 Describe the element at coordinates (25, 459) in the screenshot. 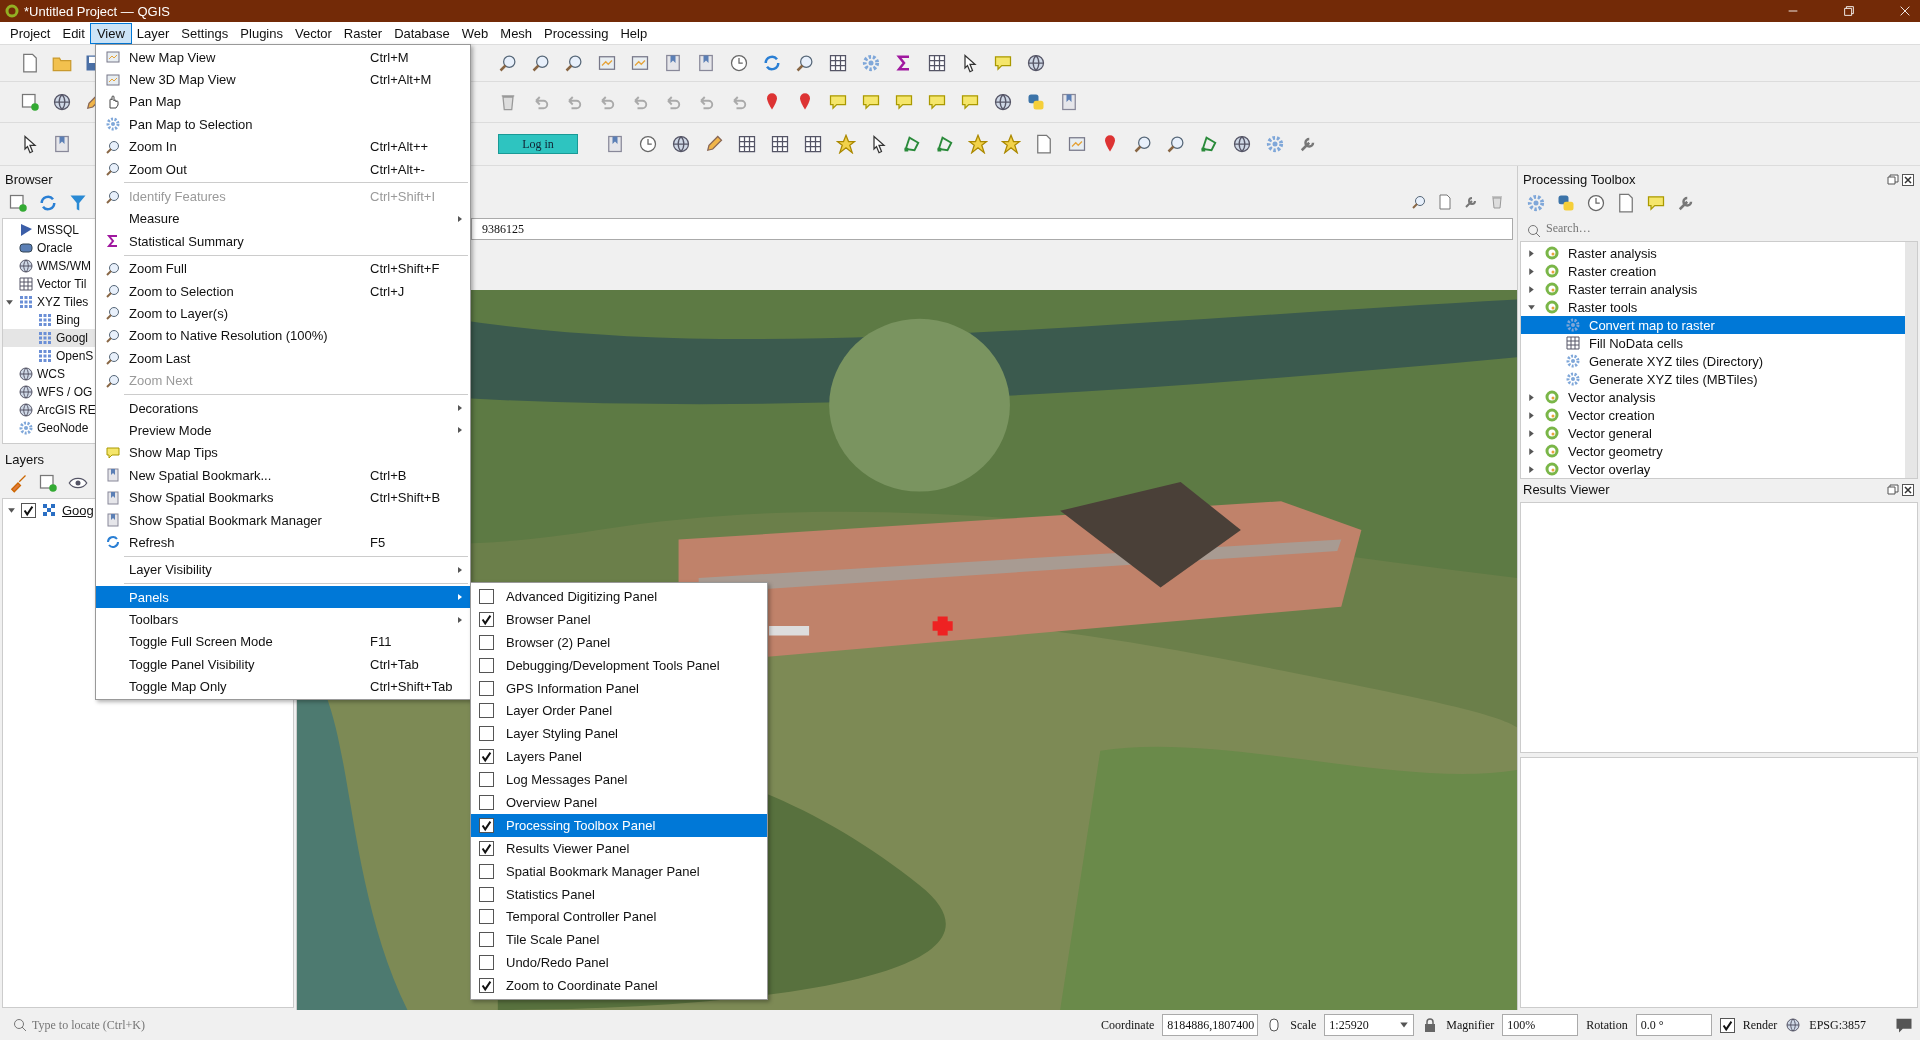

I see `panel-title: Layers` at that location.